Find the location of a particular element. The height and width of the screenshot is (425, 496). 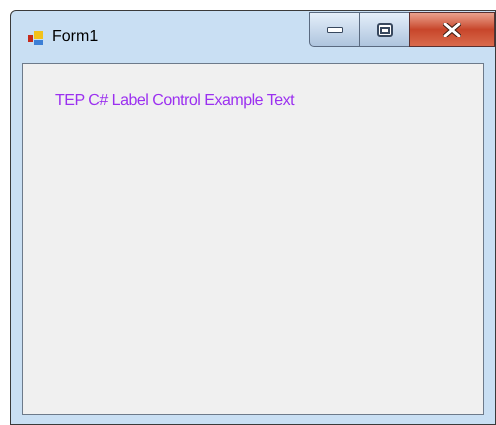

close-button is located at coordinates (452, 29).